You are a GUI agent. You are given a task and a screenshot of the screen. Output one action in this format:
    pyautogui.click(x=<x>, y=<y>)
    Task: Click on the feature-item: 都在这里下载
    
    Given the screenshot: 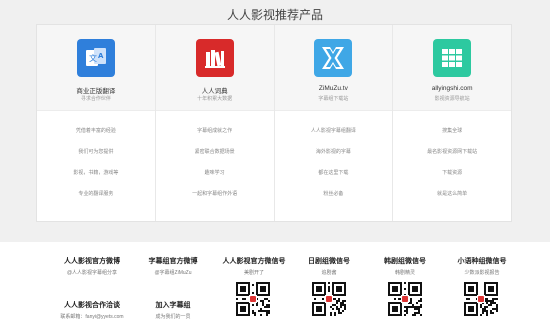 What is the action you would take?
    pyautogui.click(x=333, y=173)
    